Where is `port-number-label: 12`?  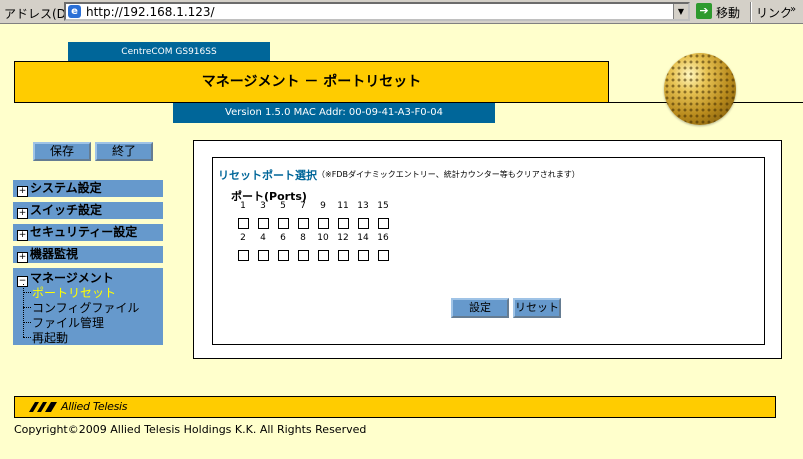 port-number-label: 12 is located at coordinates (343, 238).